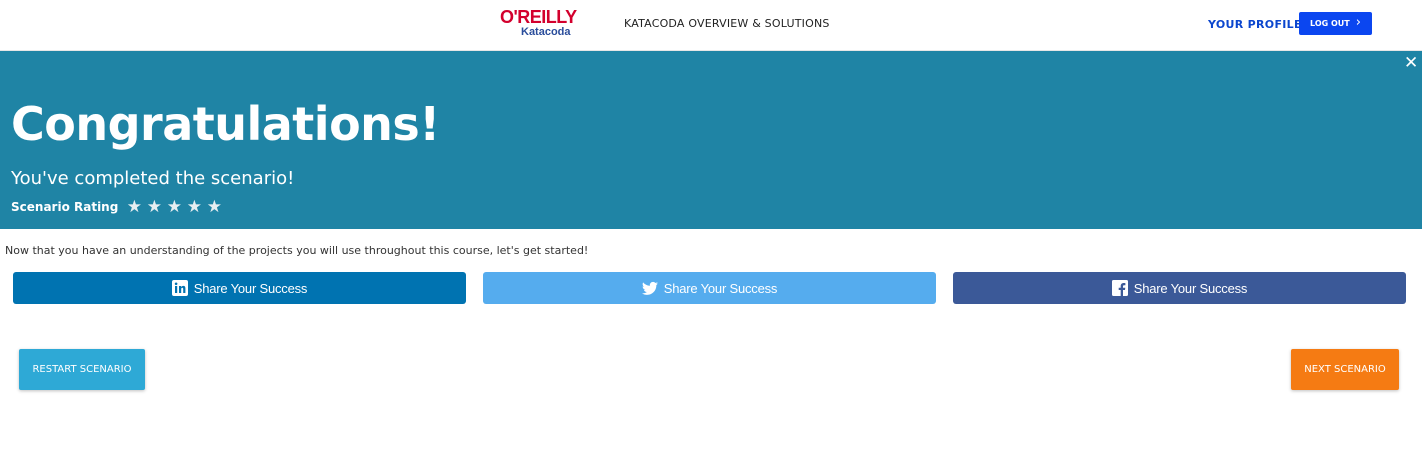  I want to click on logout-button: LOG OUT ›, so click(1335, 23).